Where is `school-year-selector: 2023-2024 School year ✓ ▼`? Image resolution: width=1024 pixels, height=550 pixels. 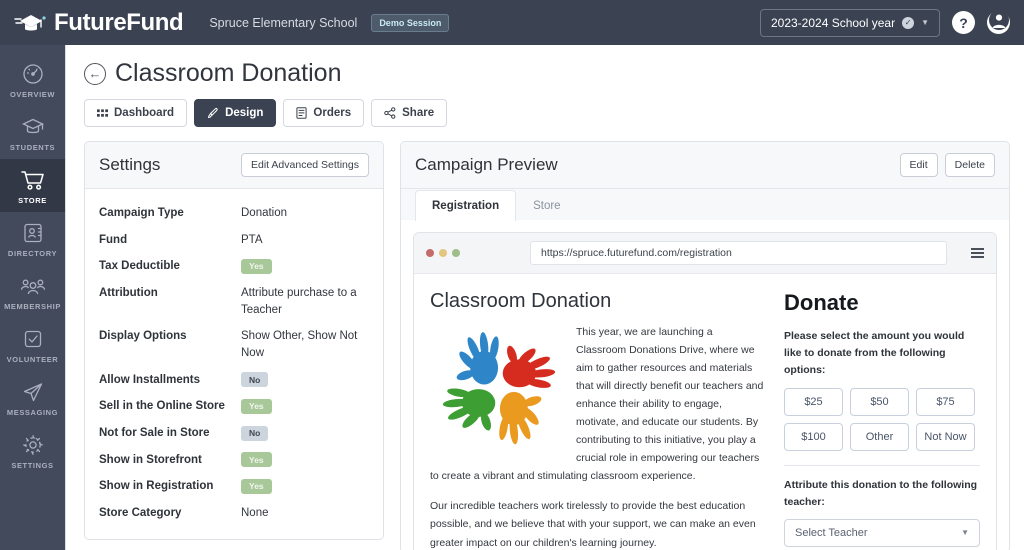 school-year-selector: 2023-2024 School year ✓ ▼ is located at coordinates (849, 22).